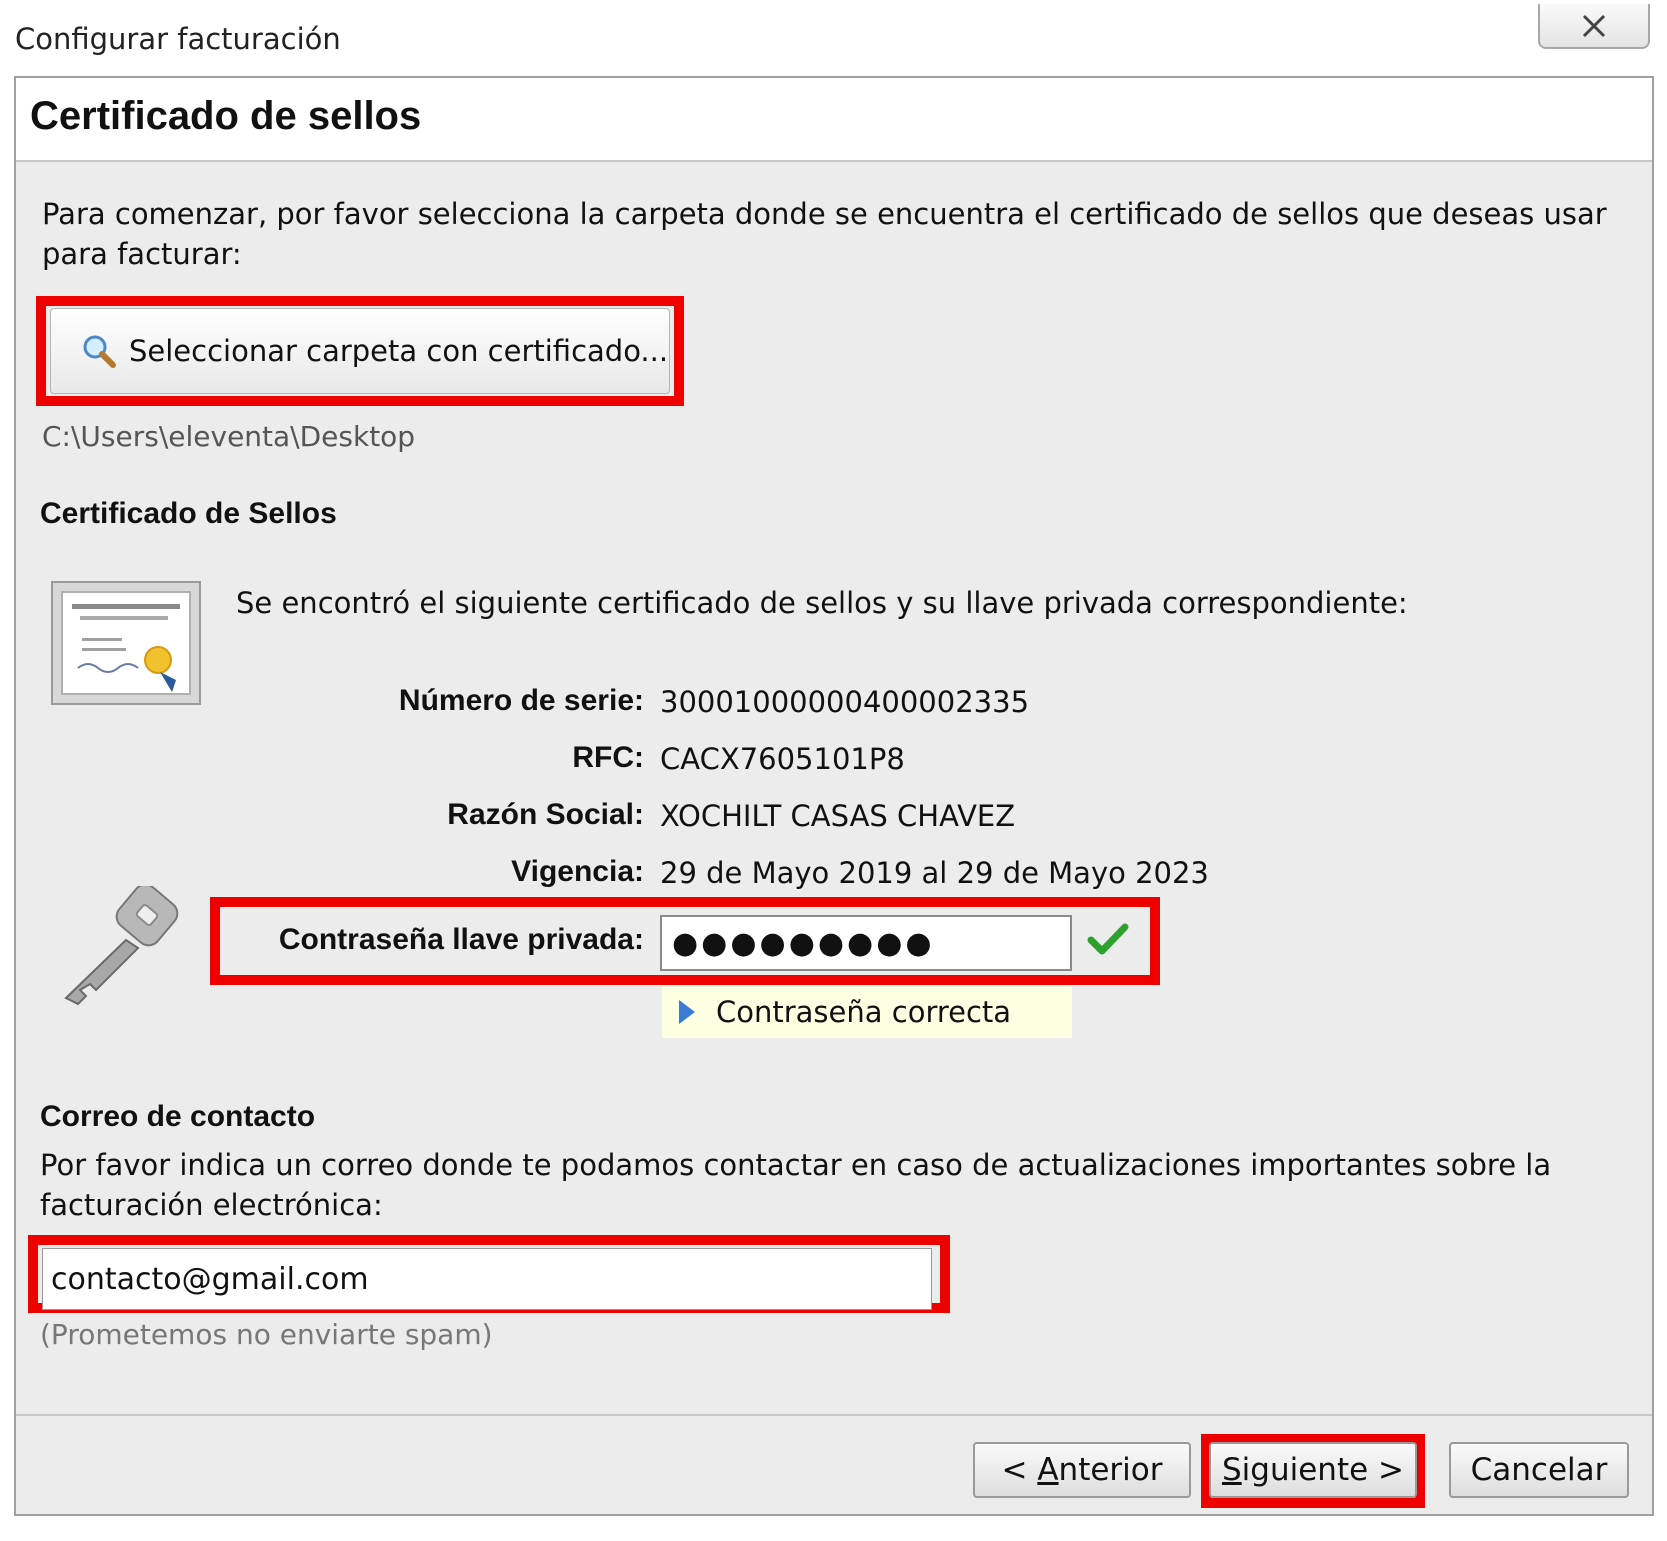 Image resolution: width=1667 pixels, height=1541 pixels. What do you see at coordinates (121, 946) in the screenshot?
I see `key-icon` at bounding box center [121, 946].